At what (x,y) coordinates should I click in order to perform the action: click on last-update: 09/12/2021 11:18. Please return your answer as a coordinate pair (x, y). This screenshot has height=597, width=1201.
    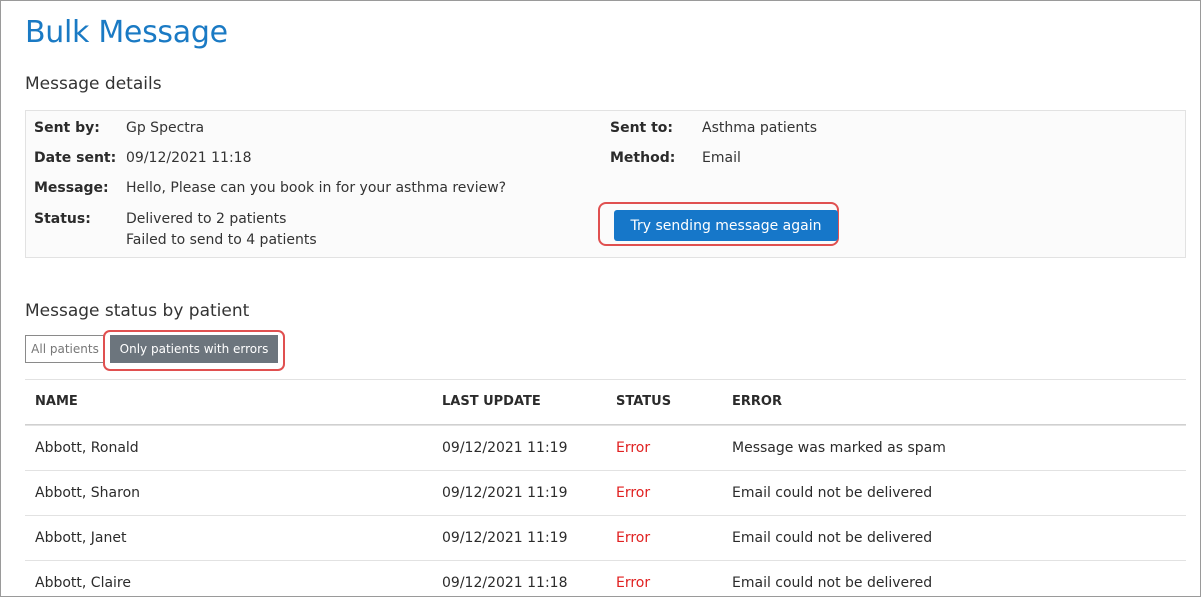
    Looking at the image, I should click on (505, 583).